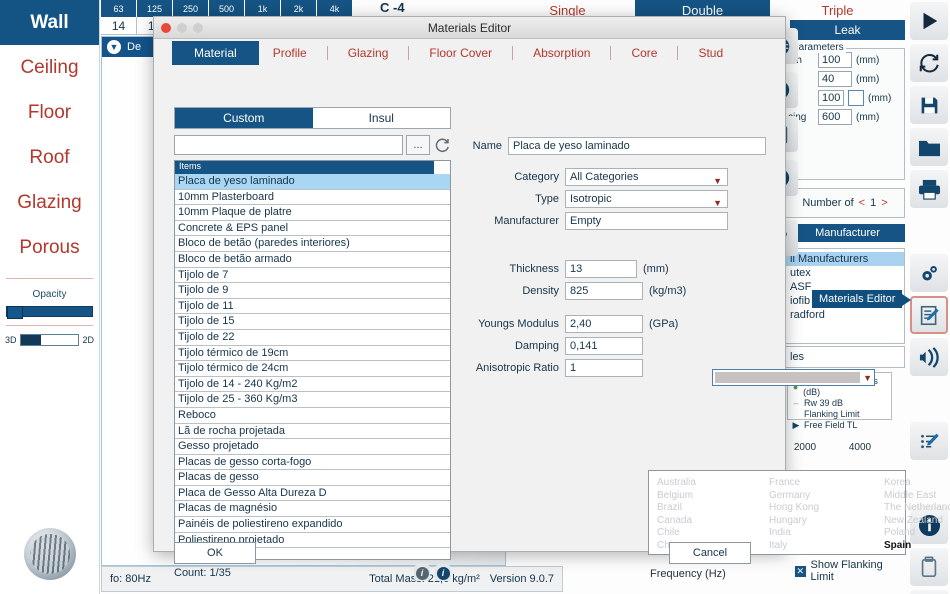 The image size is (950, 594). What do you see at coordinates (826, 496) in the screenshot?
I see `country-item: Germany` at bounding box center [826, 496].